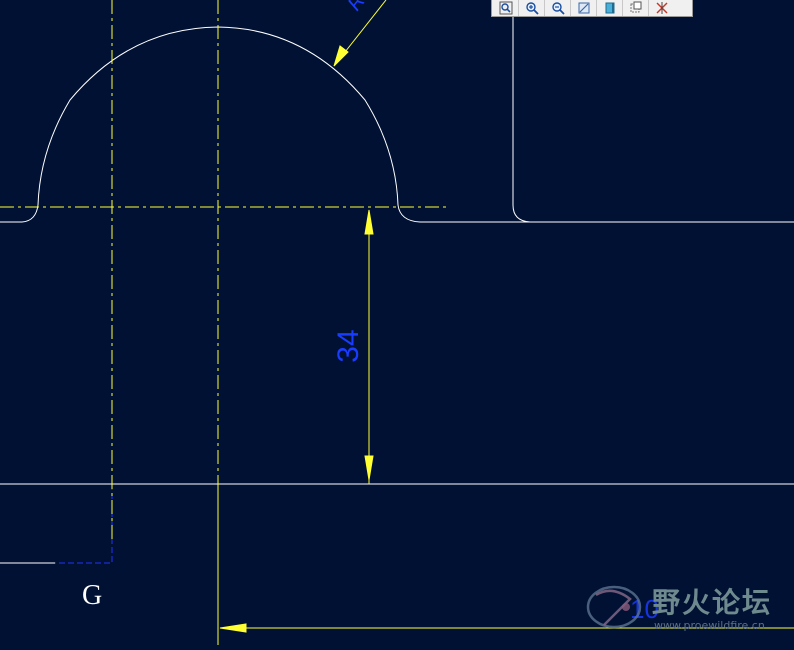 The image size is (794, 650). I want to click on refit-button, so click(584, 8).